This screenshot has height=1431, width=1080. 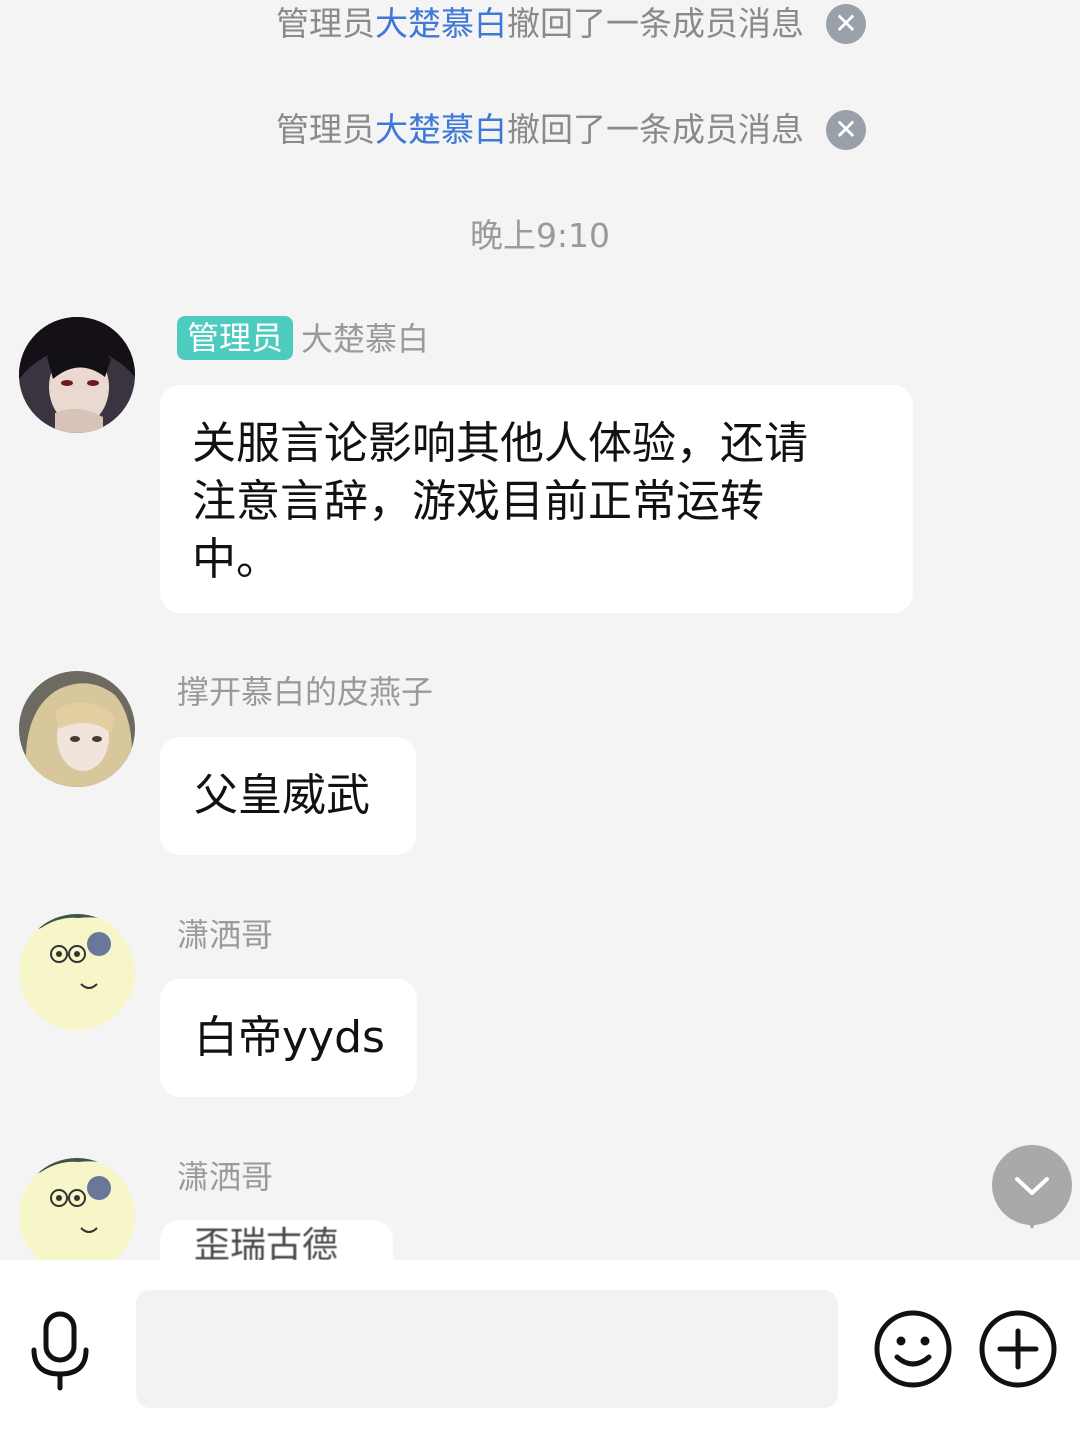 I want to click on scroll-to-bottom-button, so click(x=1032, y=1185).